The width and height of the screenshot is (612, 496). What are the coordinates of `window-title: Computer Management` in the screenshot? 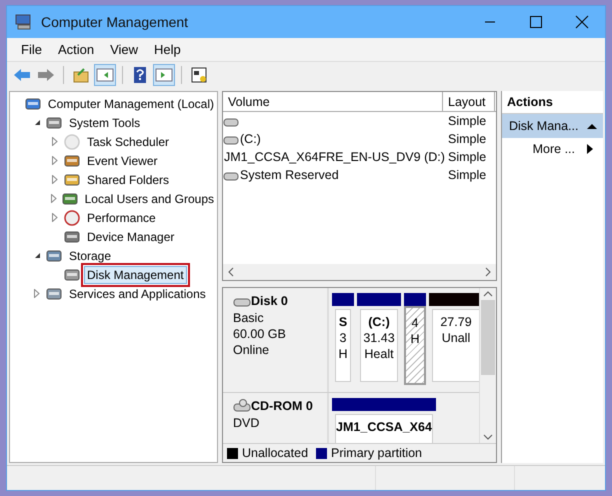 It's located at (114, 22).